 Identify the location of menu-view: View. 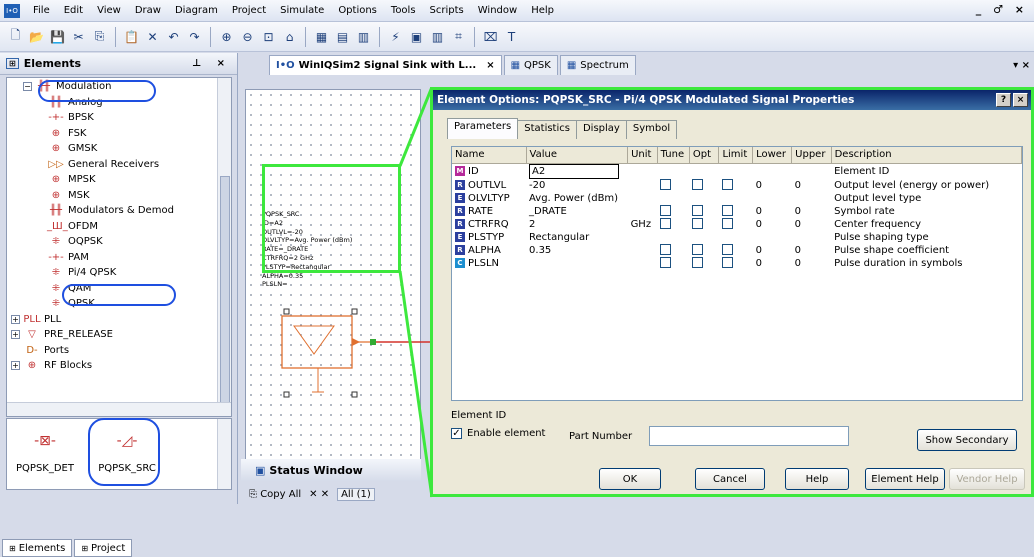
(109, 11).